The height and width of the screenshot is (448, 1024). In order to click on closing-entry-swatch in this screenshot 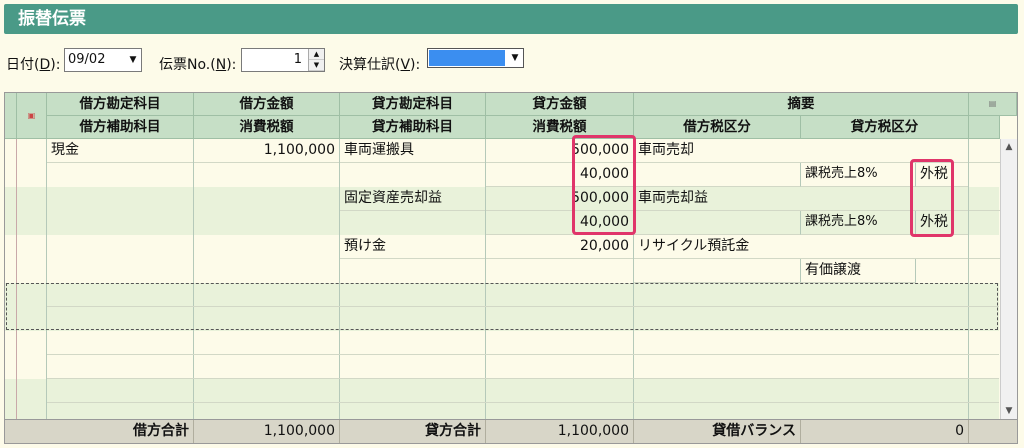, I will do `click(467, 58)`.